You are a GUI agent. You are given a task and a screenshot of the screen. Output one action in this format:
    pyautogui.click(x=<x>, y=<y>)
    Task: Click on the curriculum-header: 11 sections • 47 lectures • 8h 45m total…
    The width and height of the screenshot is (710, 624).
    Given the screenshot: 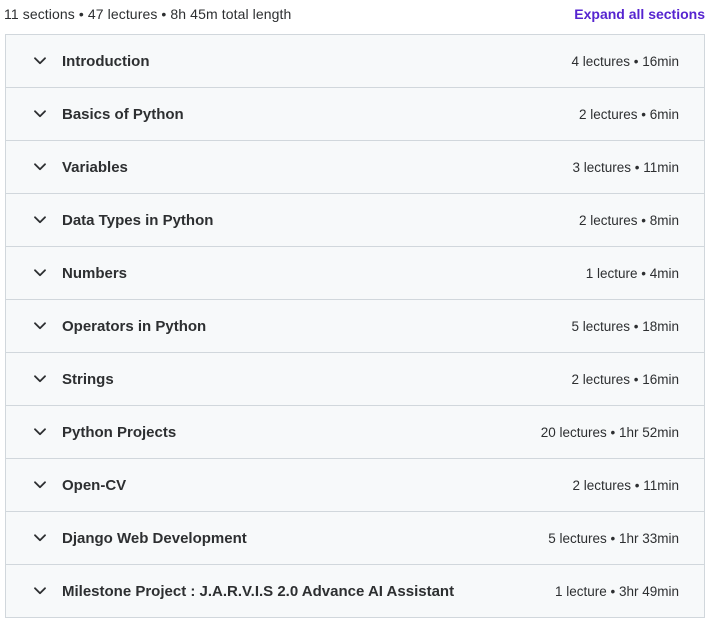 What is the action you would take?
    pyautogui.click(x=355, y=14)
    